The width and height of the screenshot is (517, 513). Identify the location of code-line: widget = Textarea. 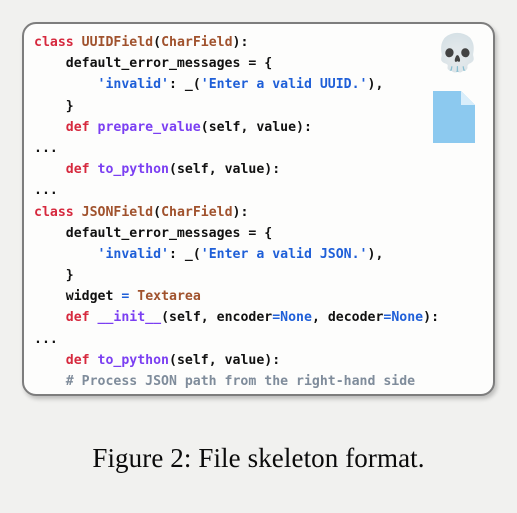
(261, 296).